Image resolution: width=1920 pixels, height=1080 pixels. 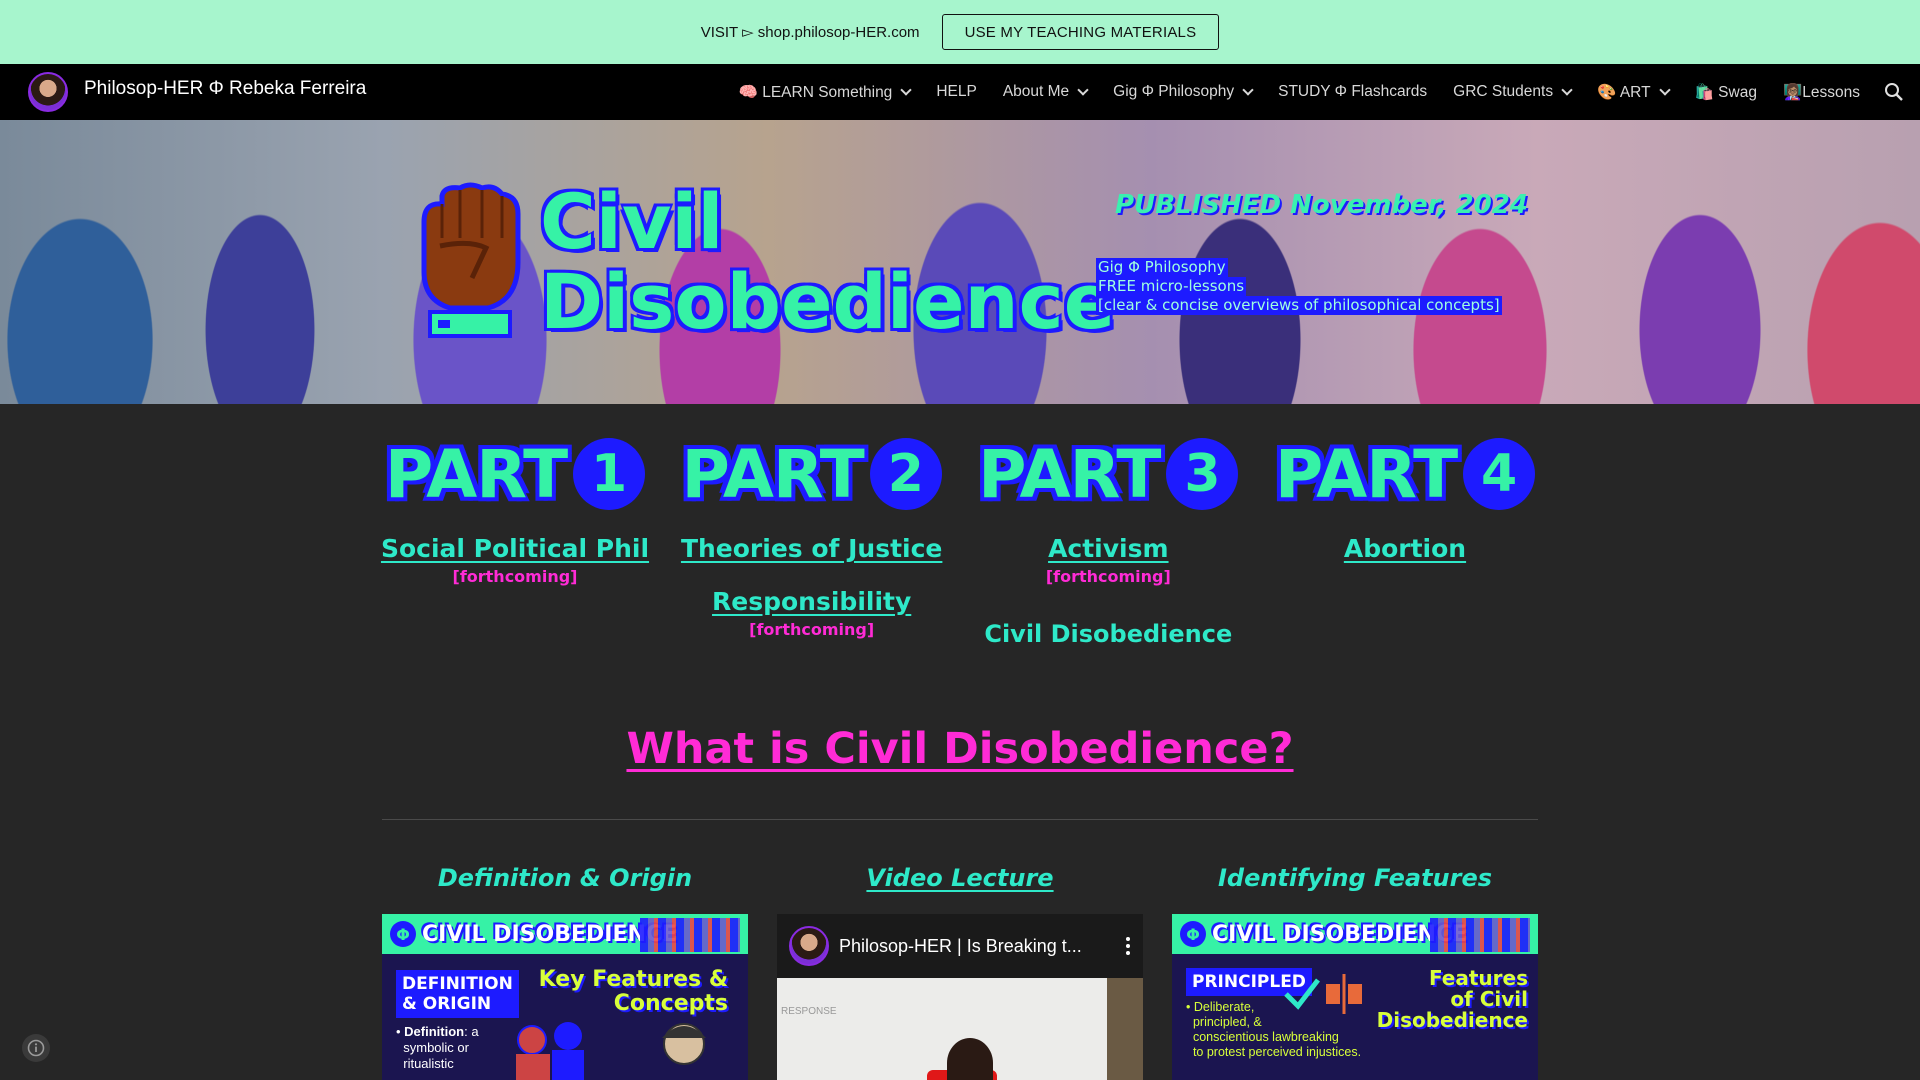 I want to click on nav-item-label: Gig Φ Philosophy, so click(x=1174, y=91).